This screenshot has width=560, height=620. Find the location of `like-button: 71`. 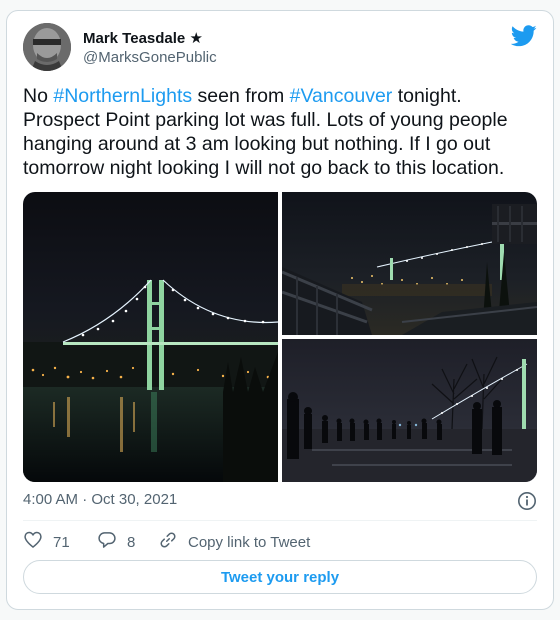

like-button: 71 is located at coordinates (46, 542).